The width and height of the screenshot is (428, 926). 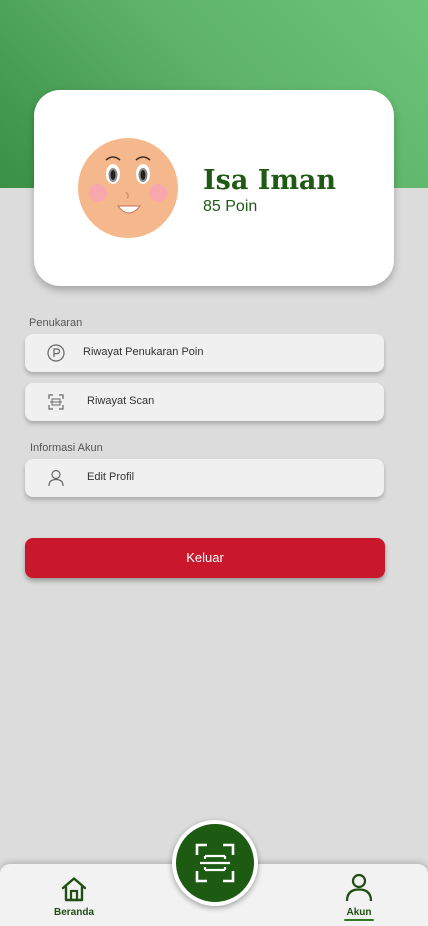 What do you see at coordinates (56, 323) in the screenshot?
I see `section-label-exchange: Penukaran` at bounding box center [56, 323].